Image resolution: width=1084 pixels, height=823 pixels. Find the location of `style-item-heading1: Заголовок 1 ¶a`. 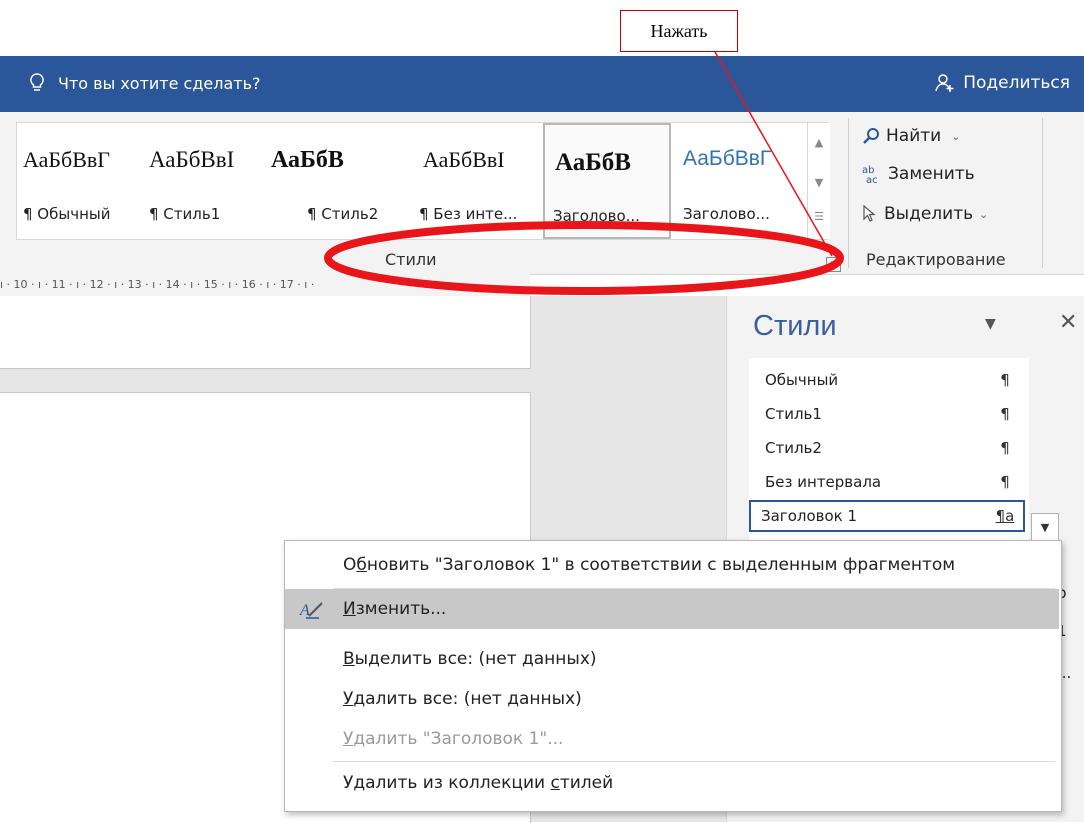

style-item-heading1: Заголовок 1 ¶a is located at coordinates (887, 516).